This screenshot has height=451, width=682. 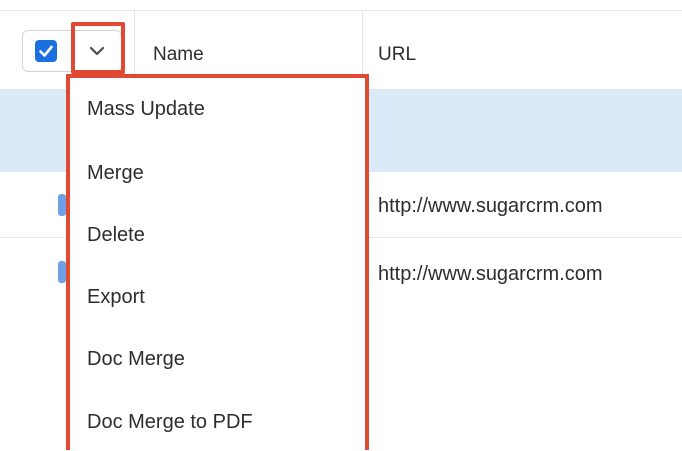 I want to click on menu-item-merge: Merge, so click(x=217, y=173).